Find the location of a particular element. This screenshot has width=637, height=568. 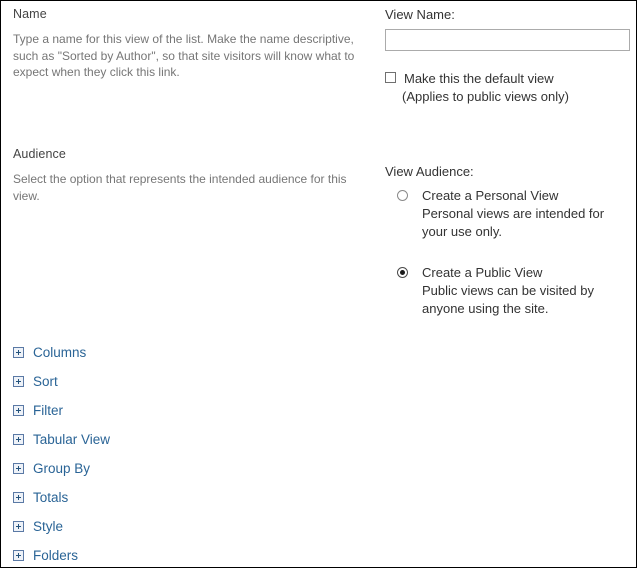

radio-icon-selected is located at coordinates (402, 272).